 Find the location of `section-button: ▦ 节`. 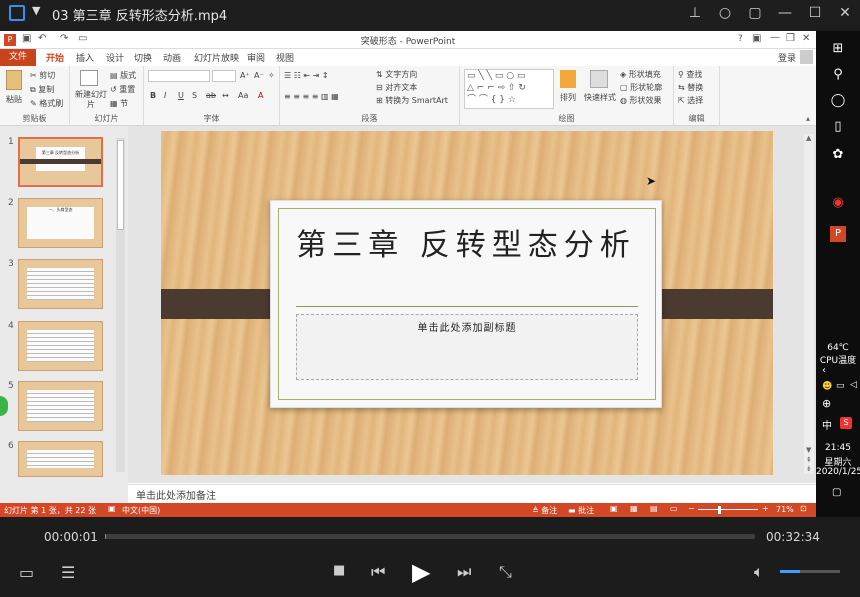

section-button: ▦ 节 is located at coordinates (119, 103).